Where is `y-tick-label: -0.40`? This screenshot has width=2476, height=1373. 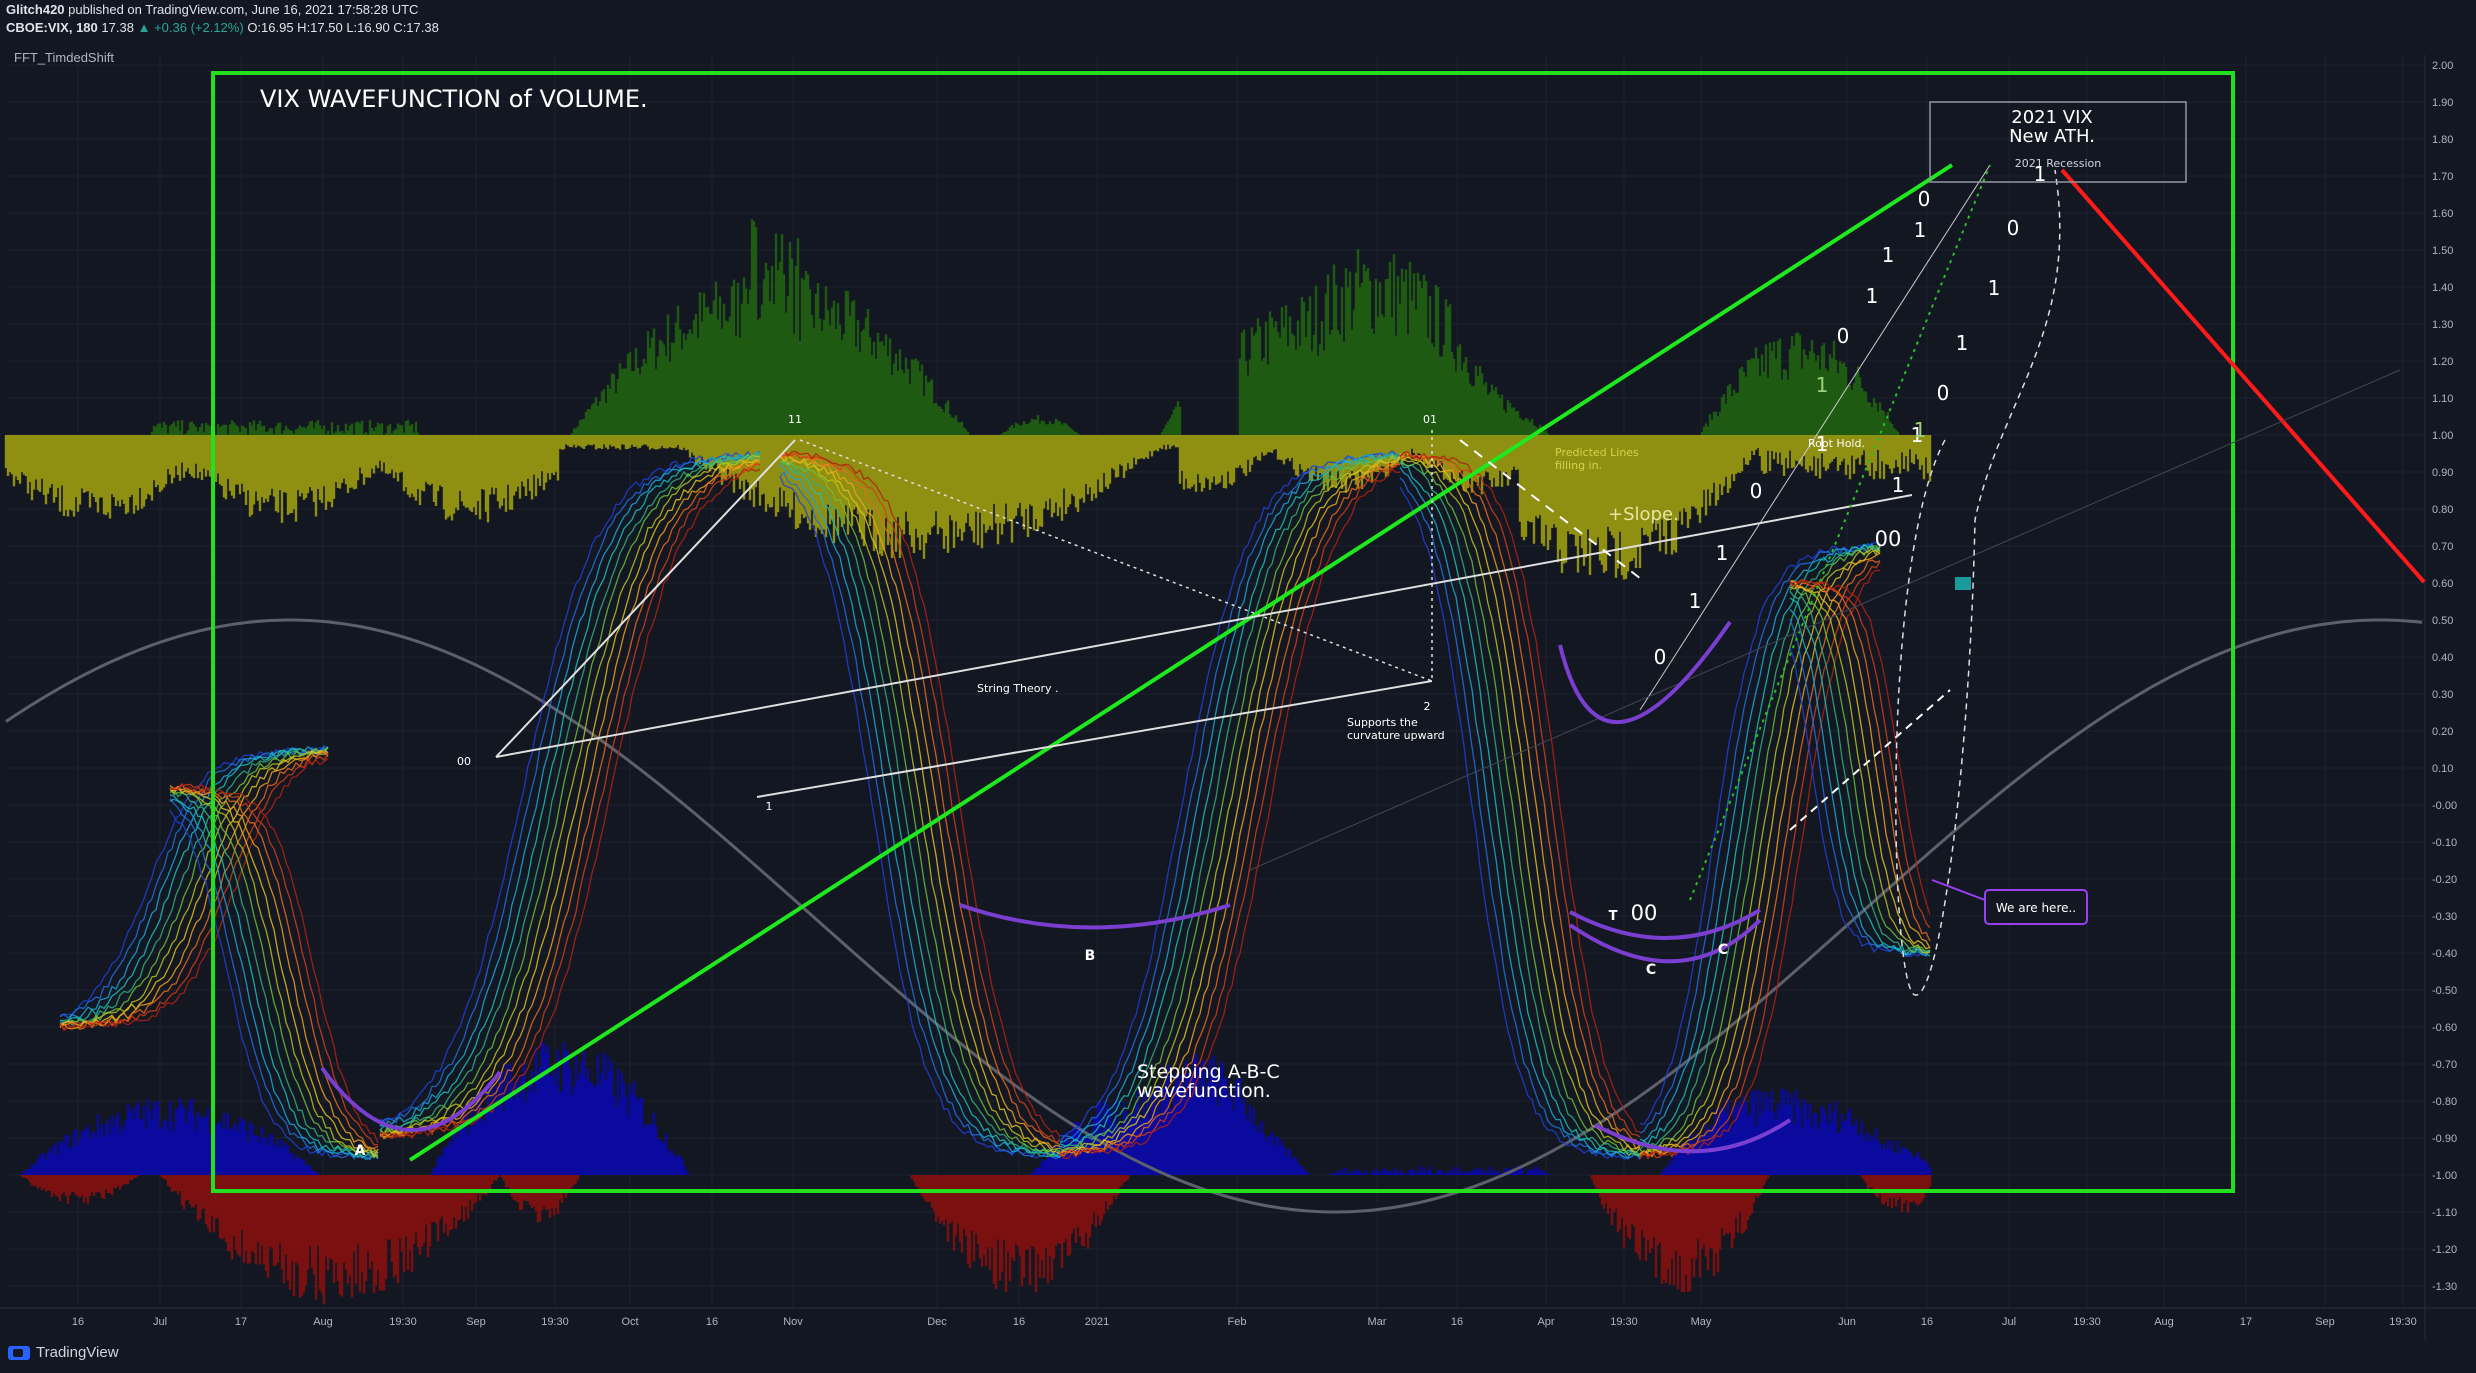 y-tick-label: -0.40 is located at coordinates (2444, 954).